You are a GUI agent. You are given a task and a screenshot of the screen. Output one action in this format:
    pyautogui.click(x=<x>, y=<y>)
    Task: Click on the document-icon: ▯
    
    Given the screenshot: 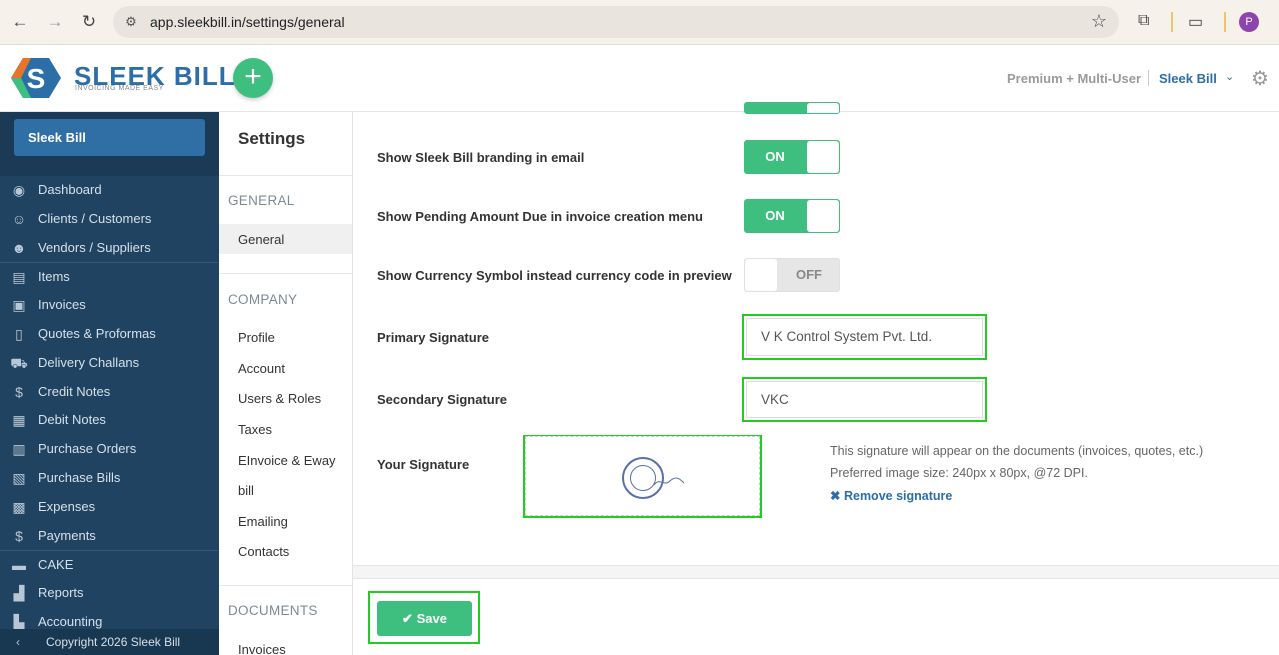 What is the action you would take?
    pyautogui.click(x=19, y=333)
    